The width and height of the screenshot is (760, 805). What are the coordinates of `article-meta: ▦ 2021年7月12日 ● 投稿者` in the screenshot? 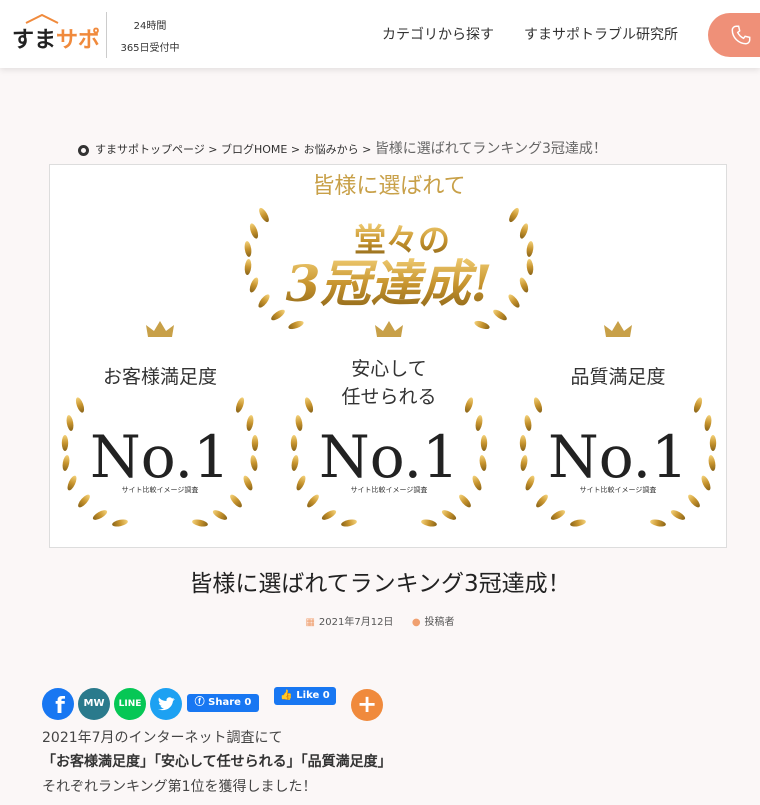 It's located at (380, 620).